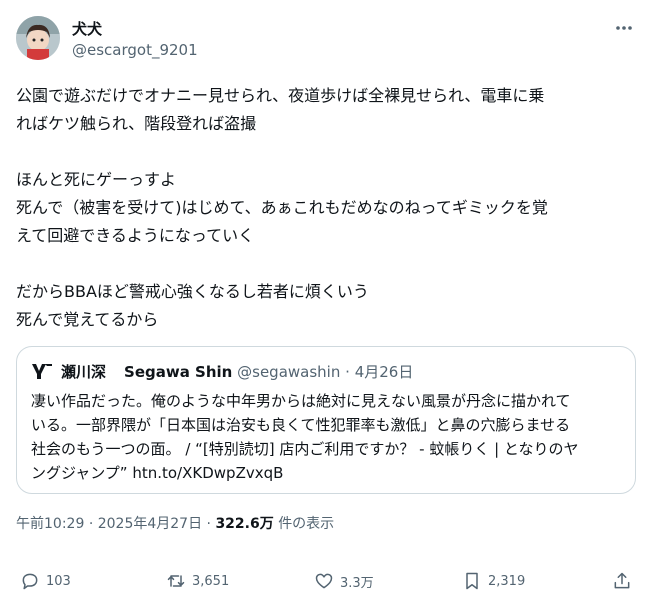 The width and height of the screenshot is (650, 600). Describe the element at coordinates (178, 372) in the screenshot. I see `quoted-author-name-en: Segawa Shin` at that location.